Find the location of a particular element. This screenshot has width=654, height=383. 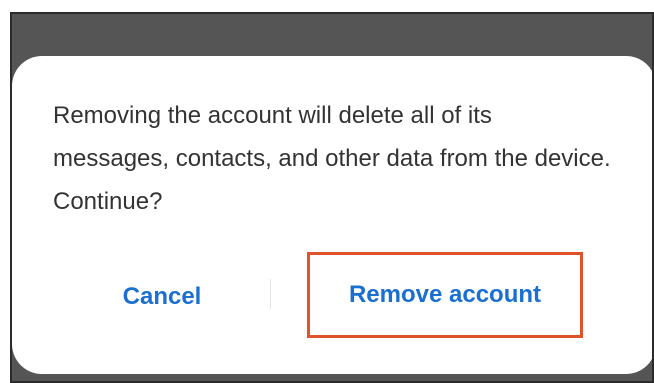

button-divider is located at coordinates (270, 294).